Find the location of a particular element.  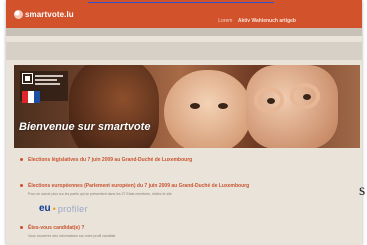

sub-navigation is located at coordinates (184, 51).